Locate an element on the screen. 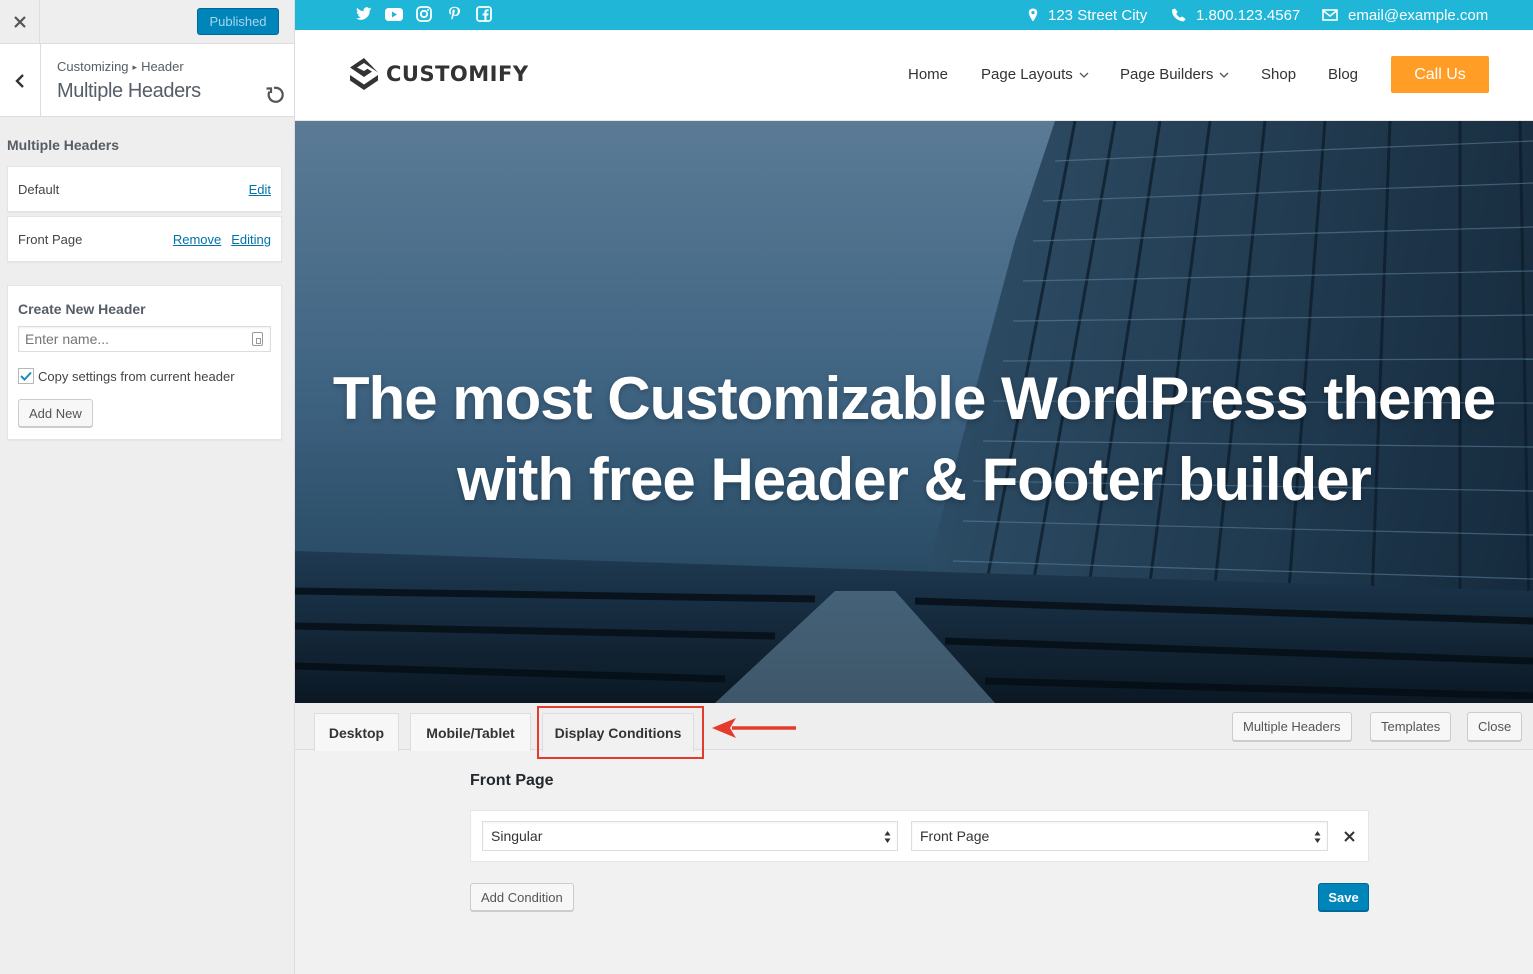 Image resolution: width=1533 pixels, height=974 pixels. nav-page-builders: Page Builders is located at coordinates (1174, 74).